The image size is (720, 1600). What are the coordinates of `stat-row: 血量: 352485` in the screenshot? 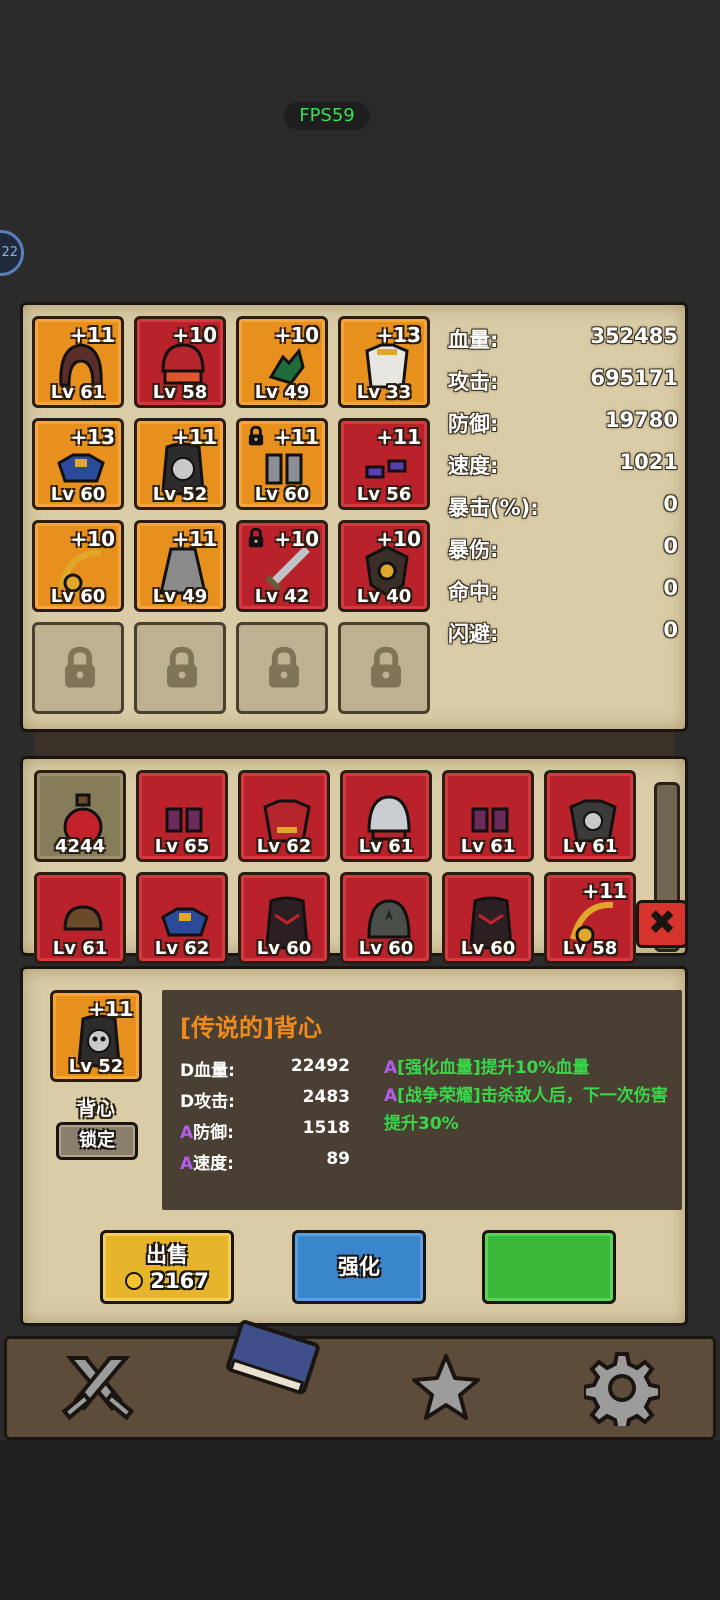 It's located at (563, 345).